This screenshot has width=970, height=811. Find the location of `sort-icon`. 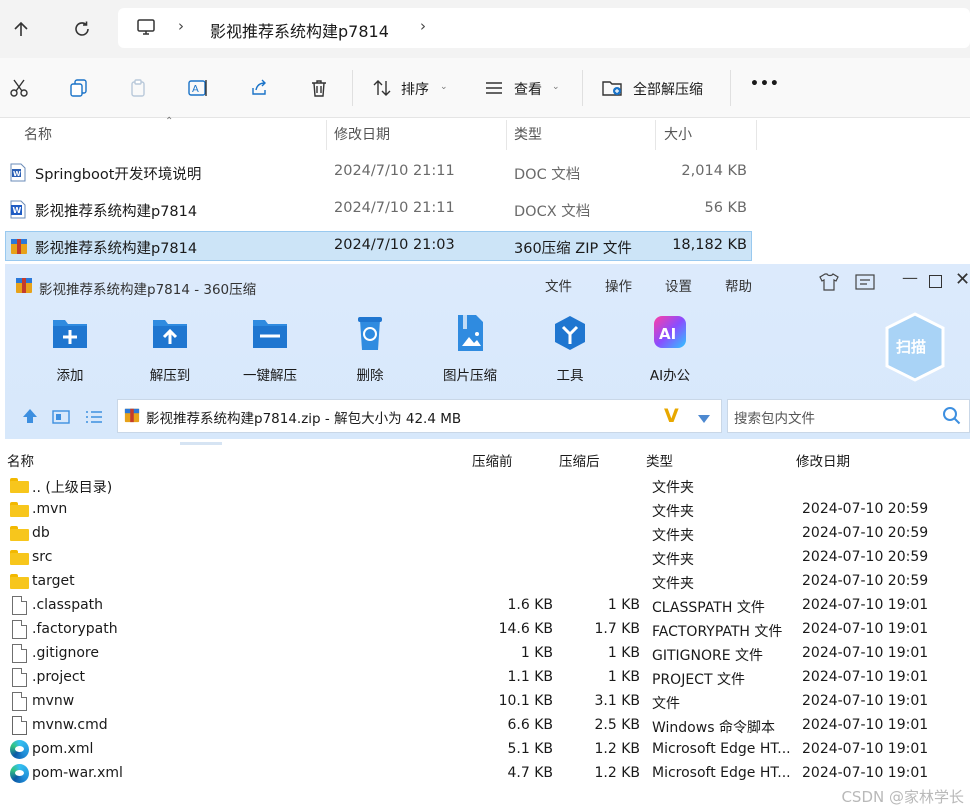

sort-icon is located at coordinates (382, 88).